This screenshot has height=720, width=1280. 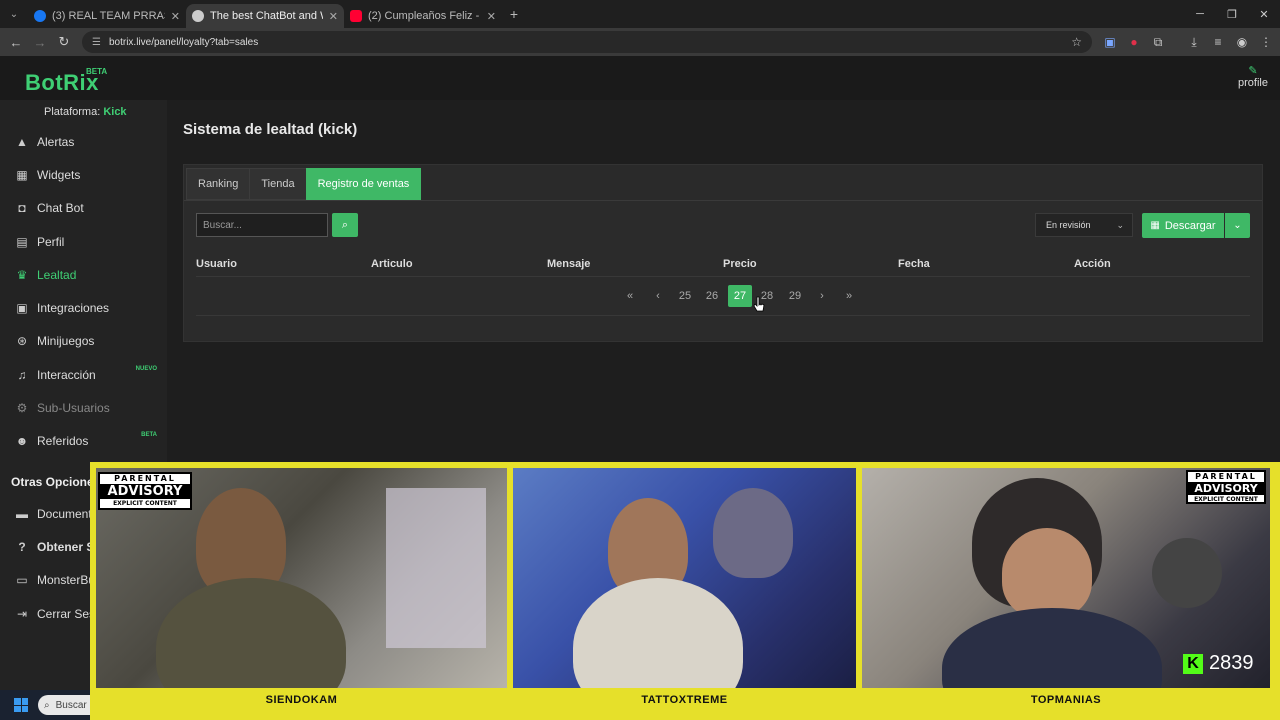 What do you see at coordinates (21, 705) in the screenshot?
I see `windows-start-icon` at bounding box center [21, 705].